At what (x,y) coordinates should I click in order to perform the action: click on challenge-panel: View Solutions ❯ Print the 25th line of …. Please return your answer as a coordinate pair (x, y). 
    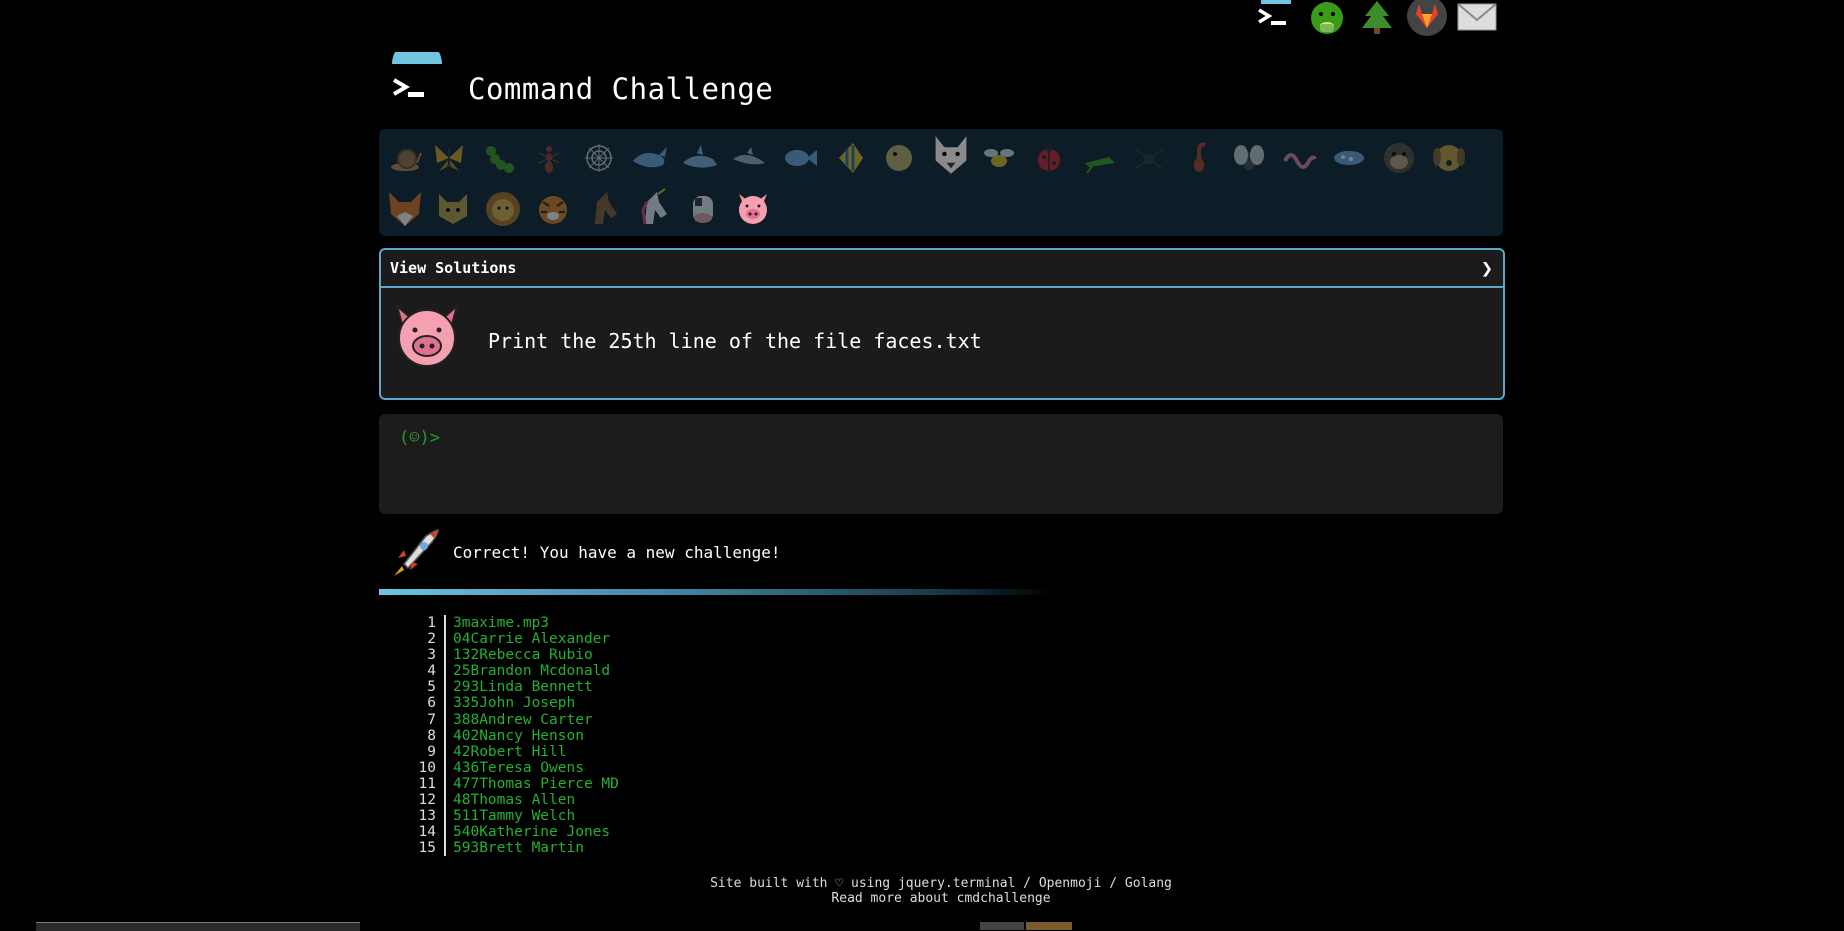
    Looking at the image, I should click on (942, 324).